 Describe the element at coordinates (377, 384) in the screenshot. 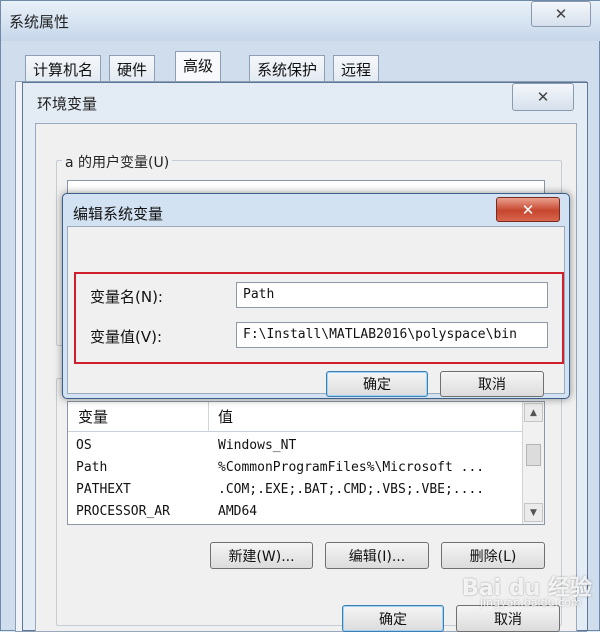

I see `edit-ok-button: 确定` at that location.